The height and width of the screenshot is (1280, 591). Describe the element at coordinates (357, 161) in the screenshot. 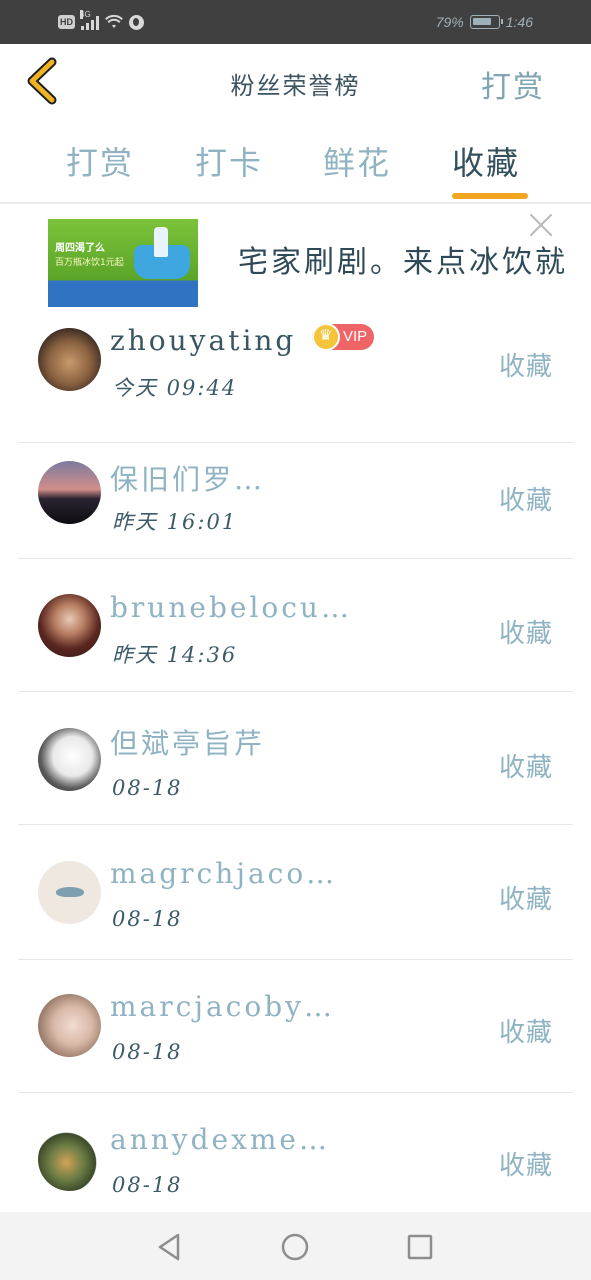

I see `tab-flowers: 鲜花` at that location.